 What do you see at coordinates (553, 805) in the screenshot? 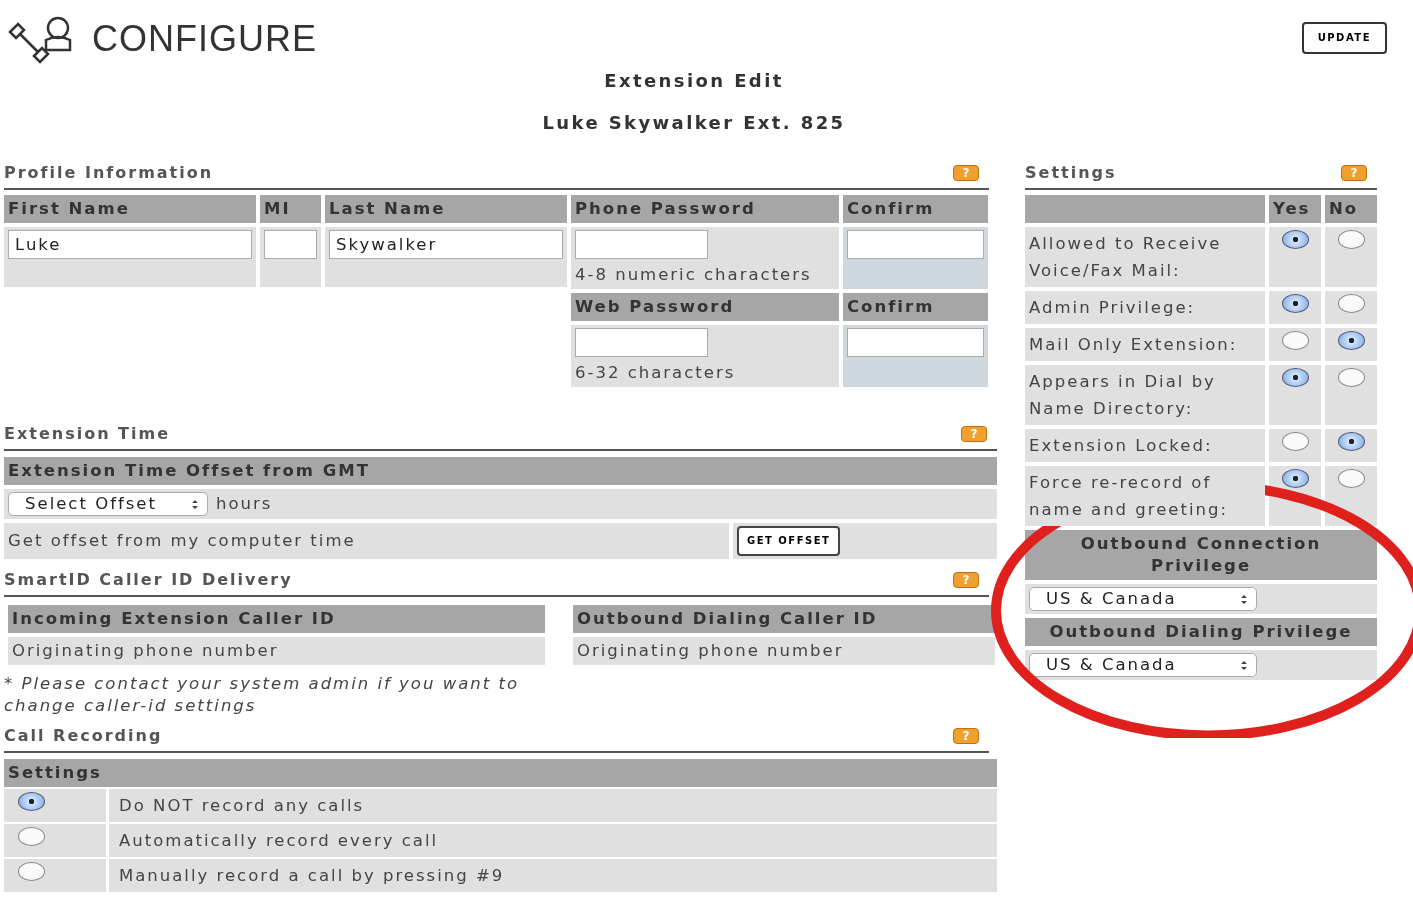
I see `recording-option-label: Do NOT record any calls` at bounding box center [553, 805].